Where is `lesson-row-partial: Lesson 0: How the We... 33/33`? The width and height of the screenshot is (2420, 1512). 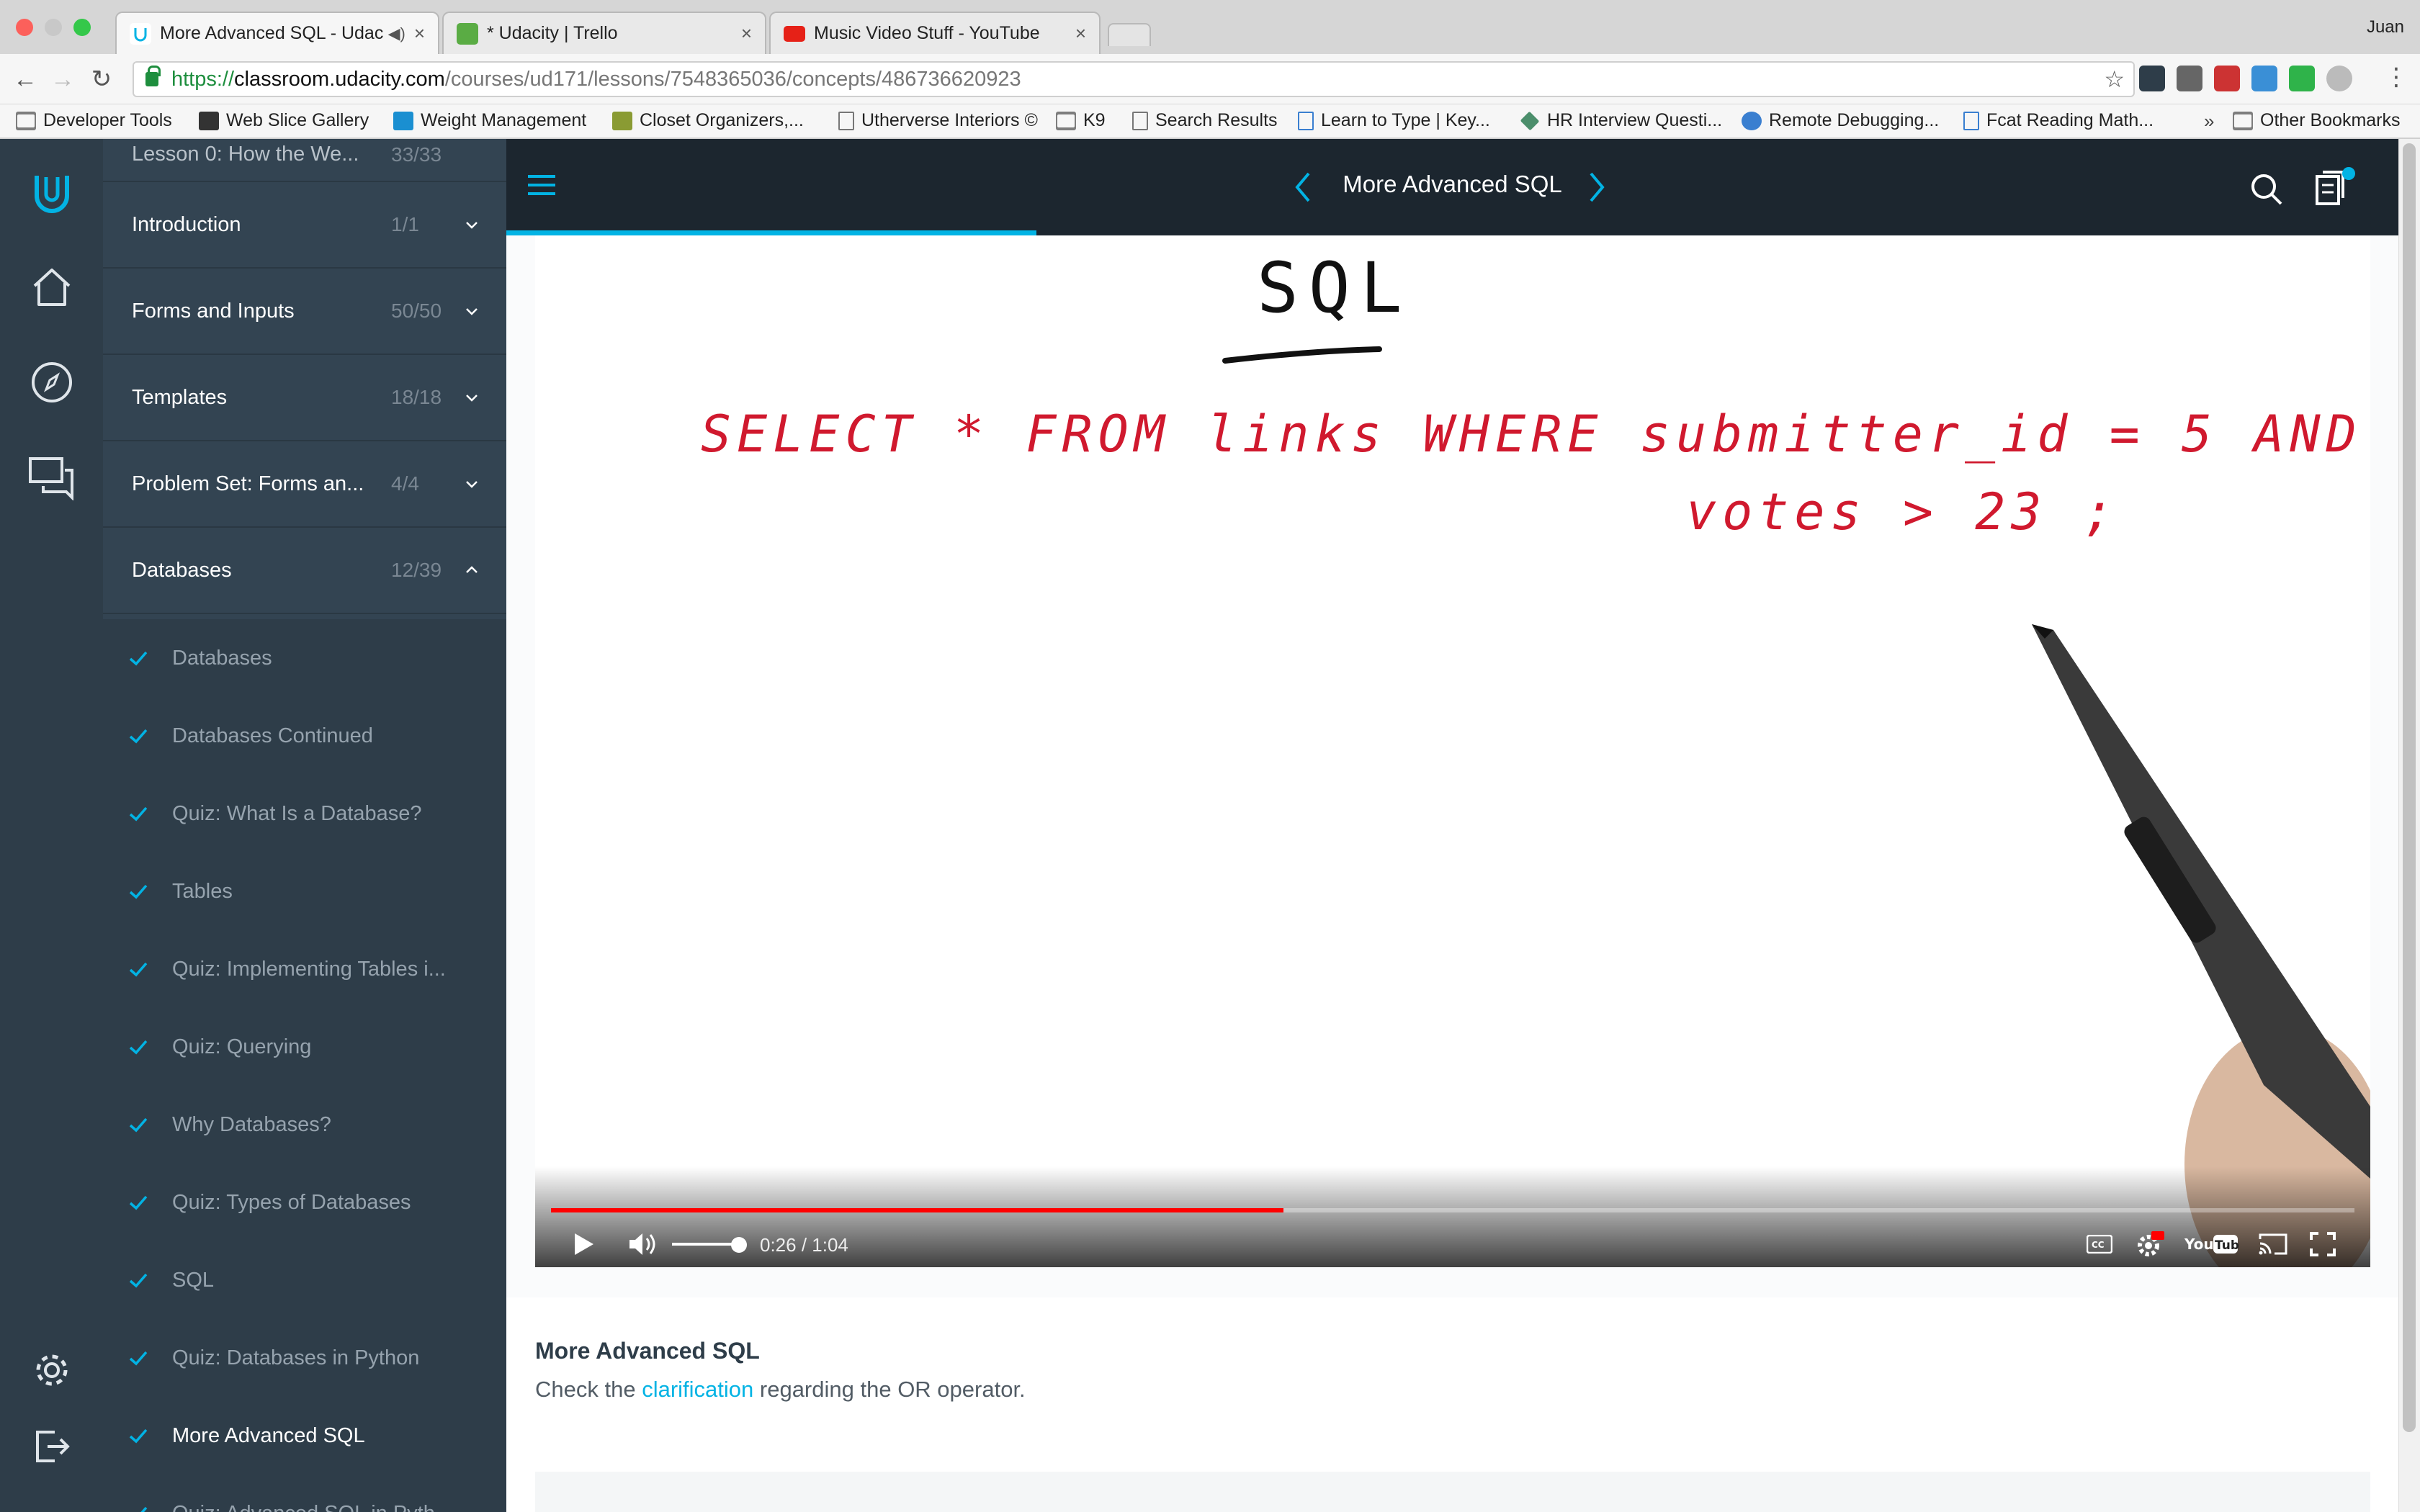
lesson-row-partial: Lesson 0: How the We... 33/33 is located at coordinates (304, 160).